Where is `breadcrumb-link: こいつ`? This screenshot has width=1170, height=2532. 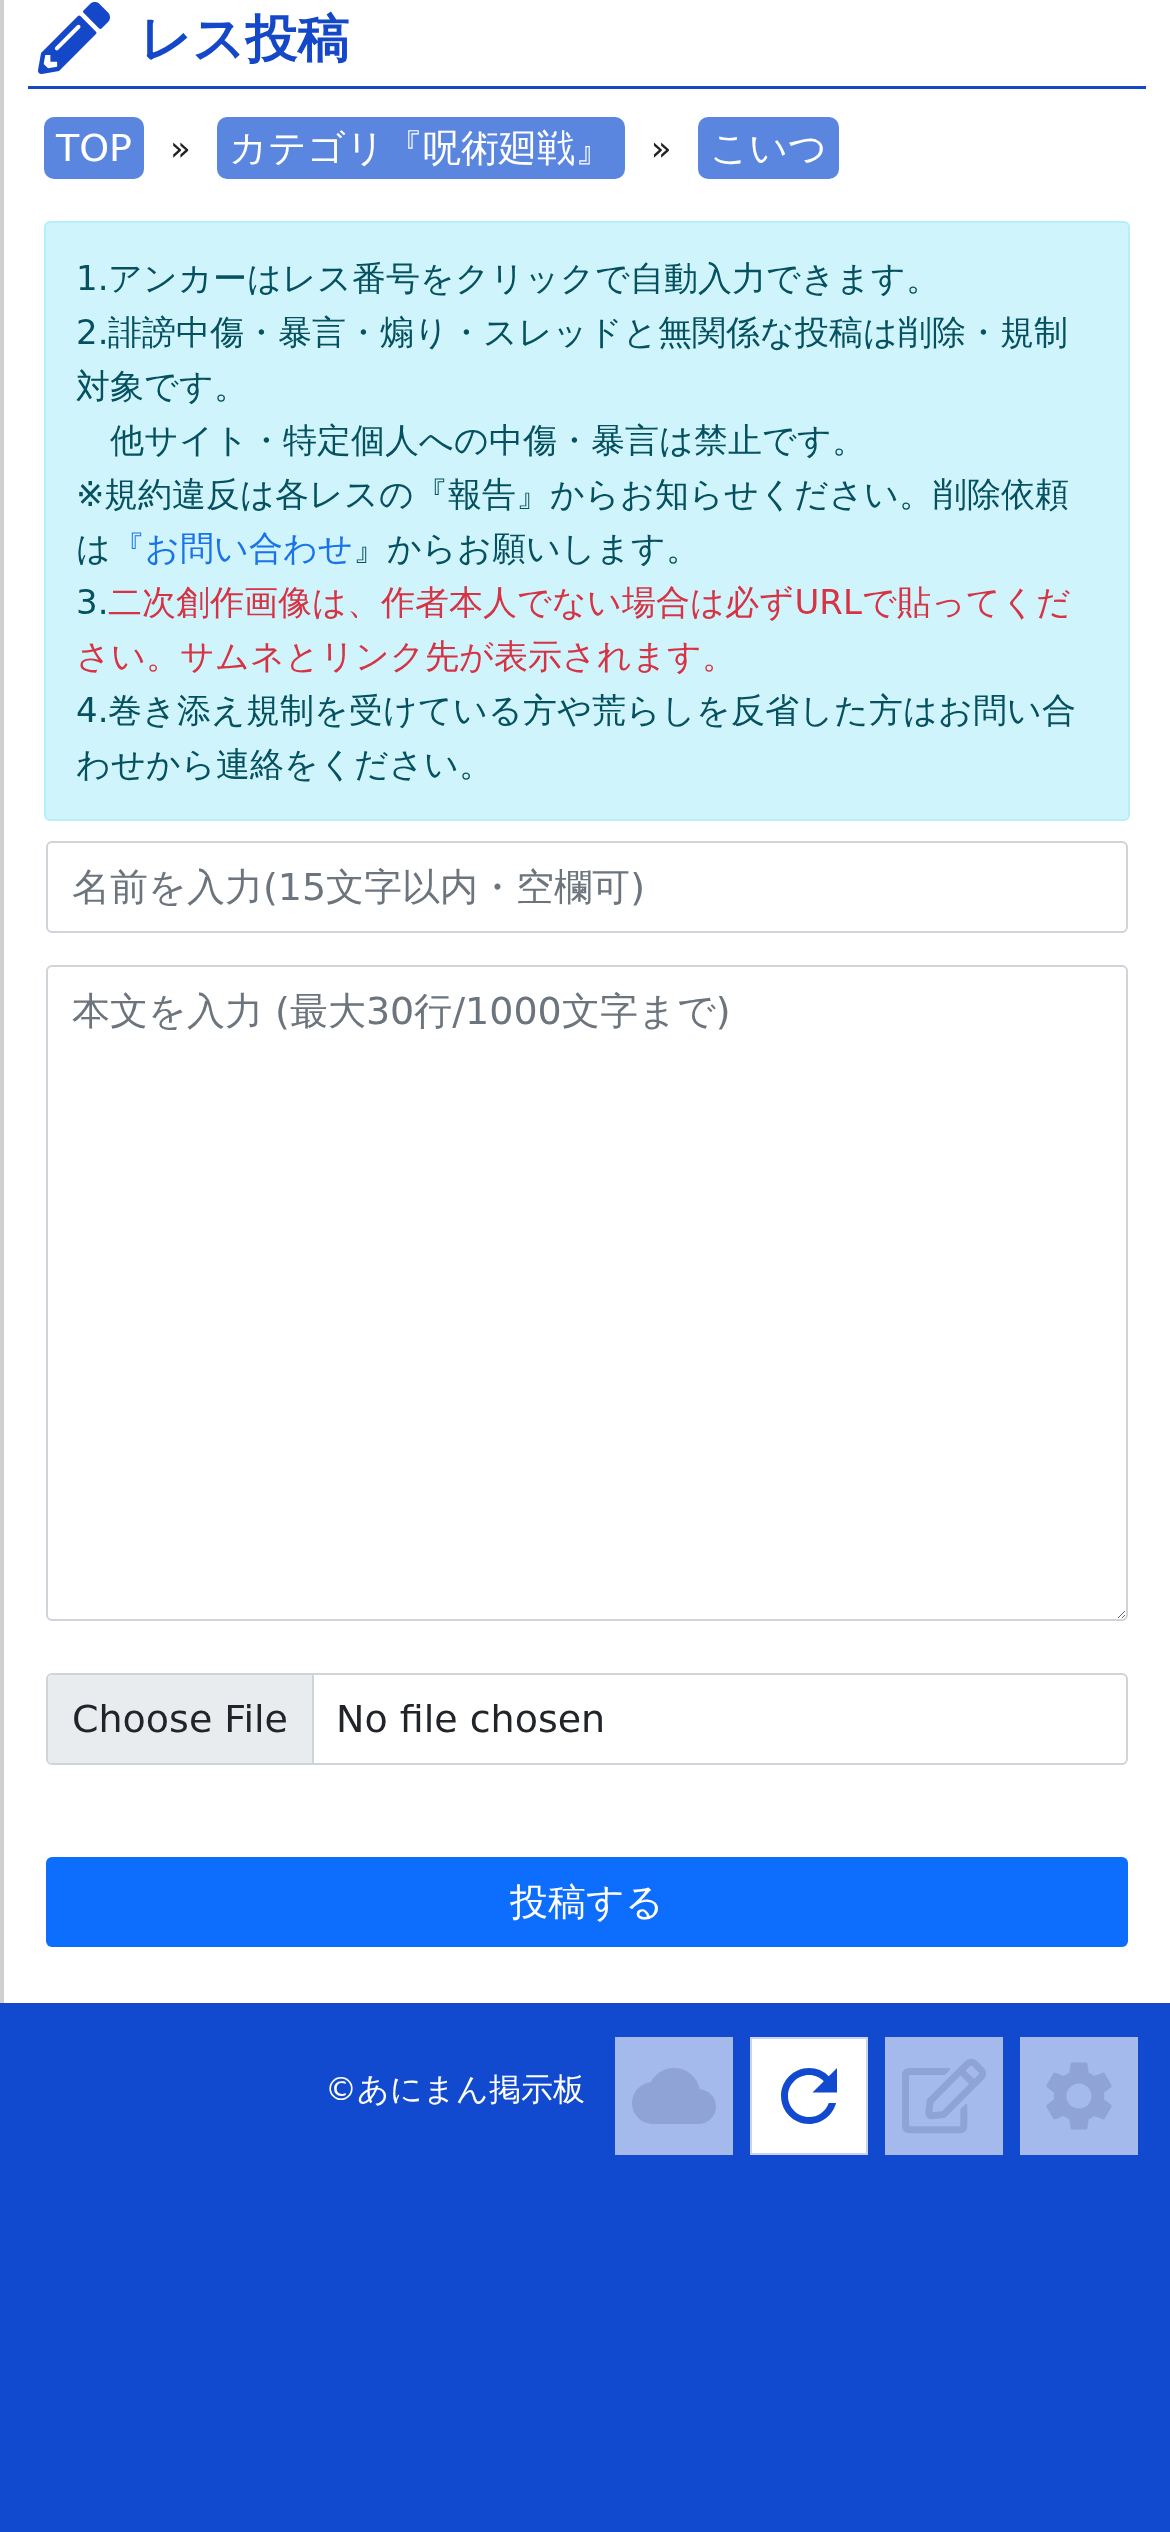 breadcrumb-link: こいつ is located at coordinates (768, 148).